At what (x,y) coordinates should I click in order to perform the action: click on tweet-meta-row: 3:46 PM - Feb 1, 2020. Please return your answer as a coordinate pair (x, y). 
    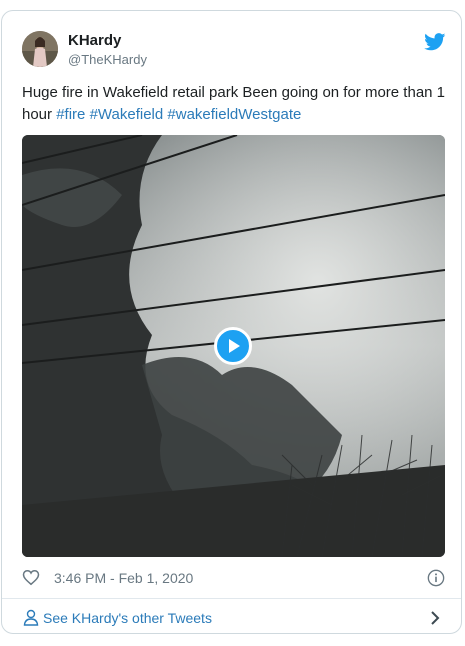
    Looking at the image, I should click on (234, 578).